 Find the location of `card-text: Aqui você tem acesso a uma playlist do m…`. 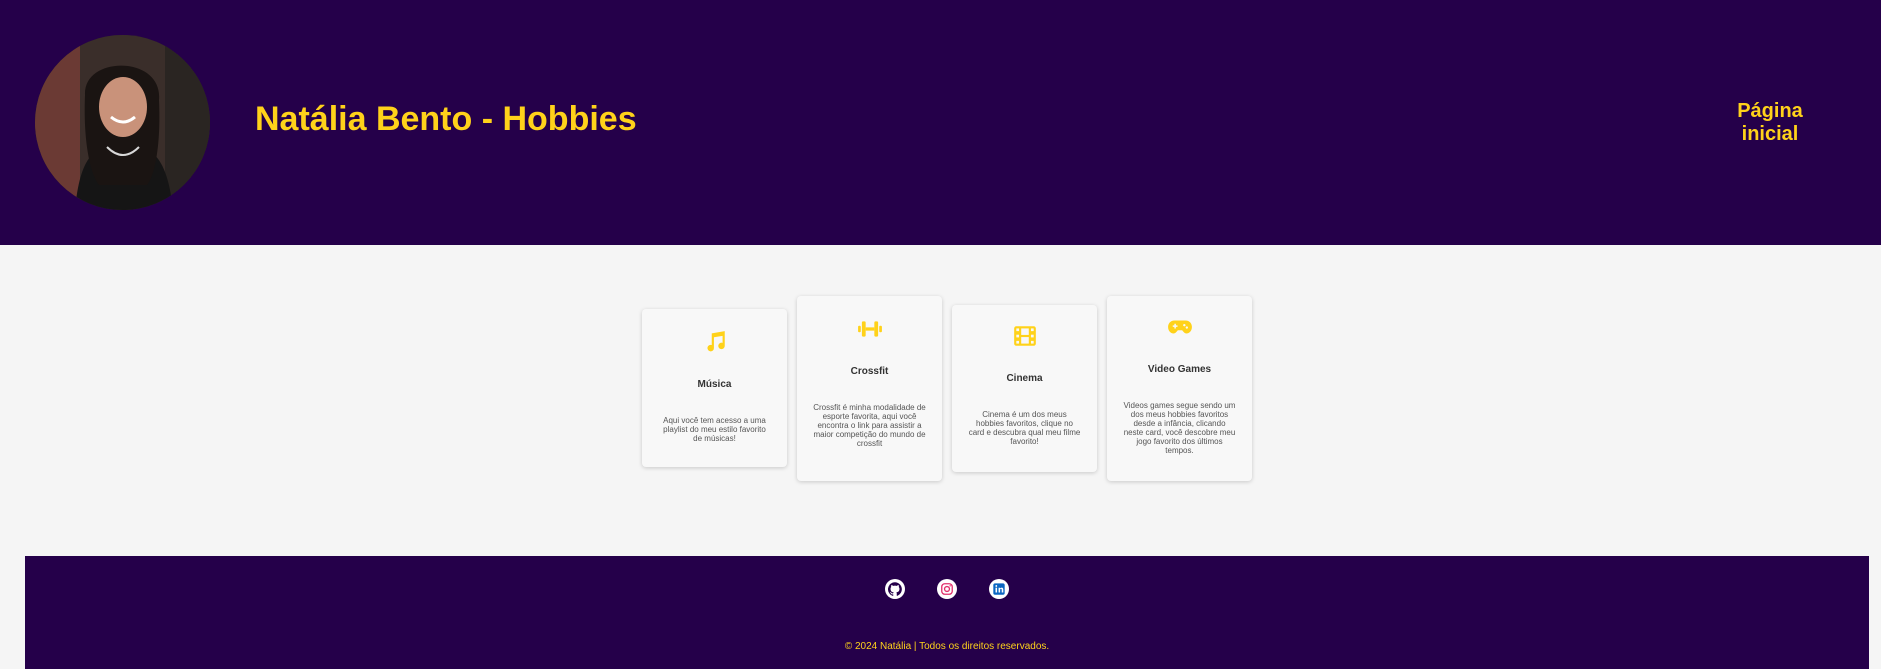

card-text: Aqui você tem acesso a uma playlist do m… is located at coordinates (714, 429).